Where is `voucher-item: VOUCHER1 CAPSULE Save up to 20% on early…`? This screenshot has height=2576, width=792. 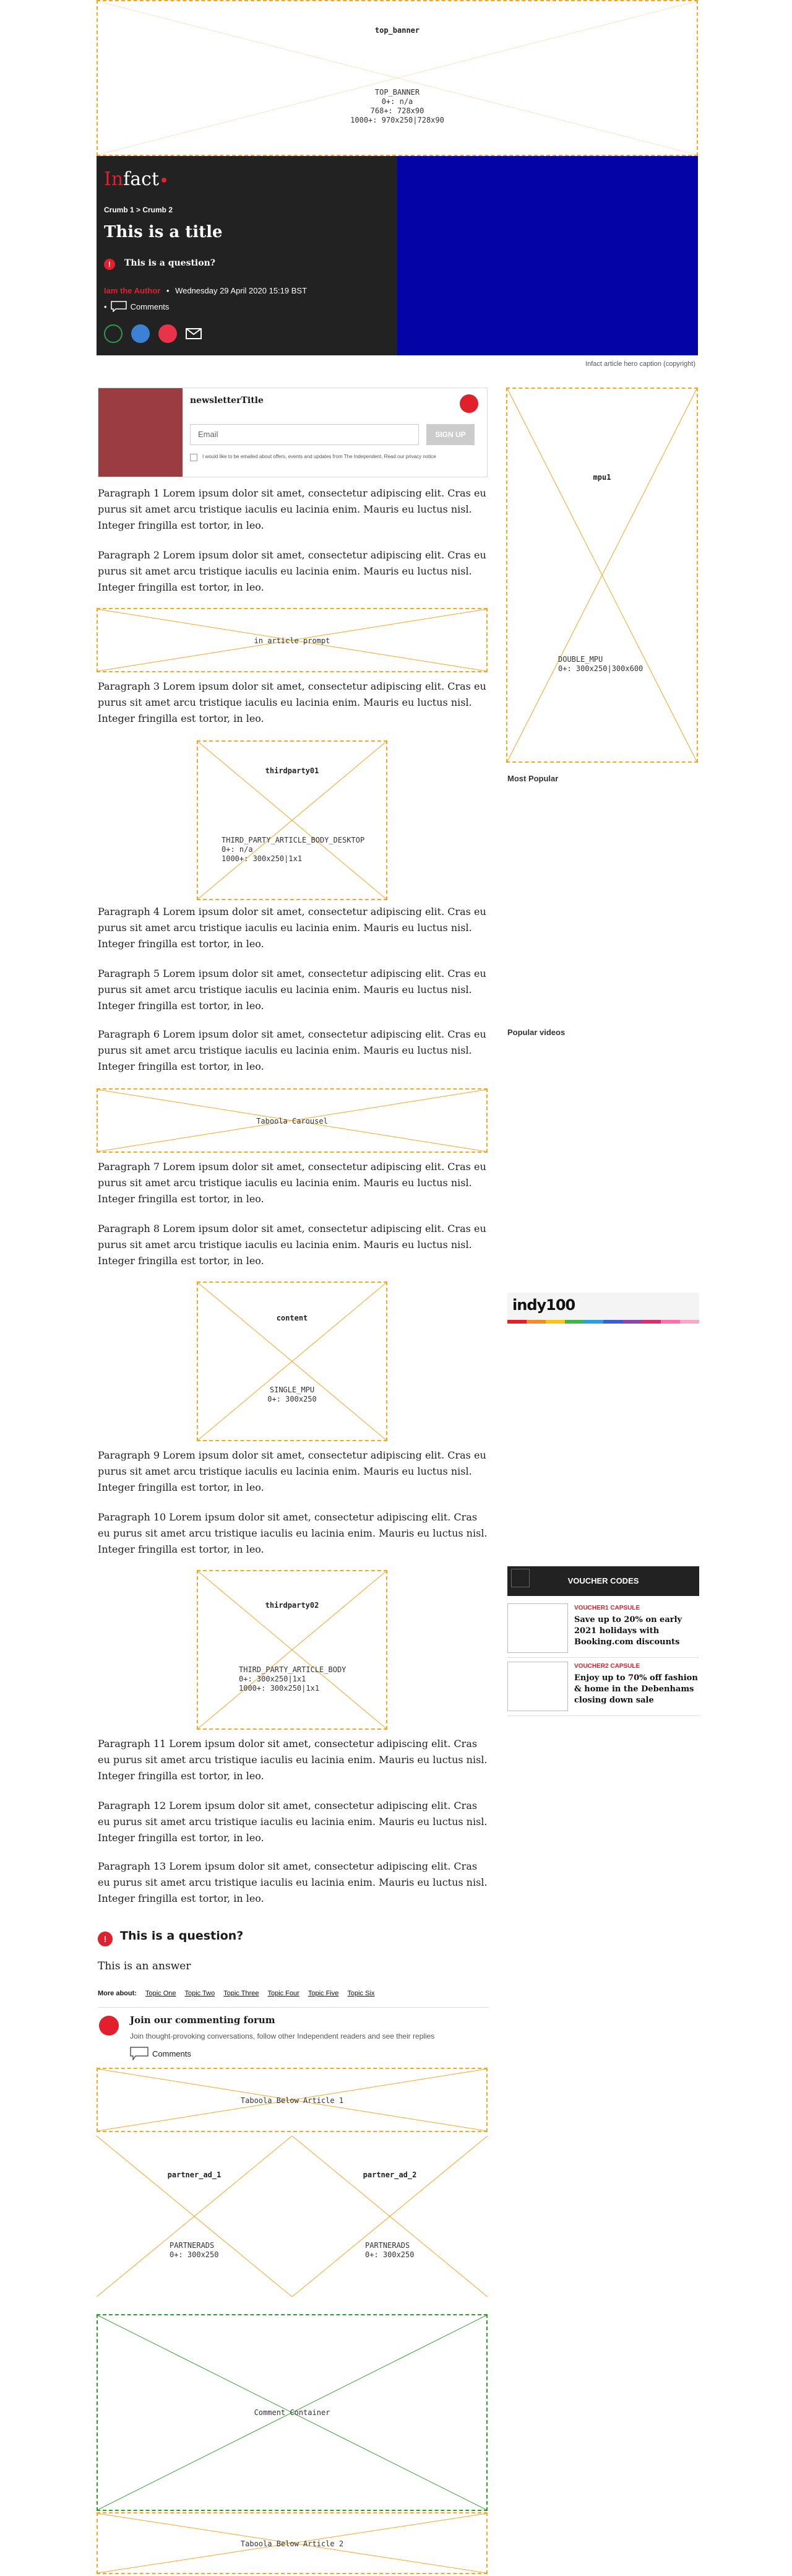
voucher-item: VOUCHER1 CAPSULE Save up to 20% on early… is located at coordinates (603, 1630).